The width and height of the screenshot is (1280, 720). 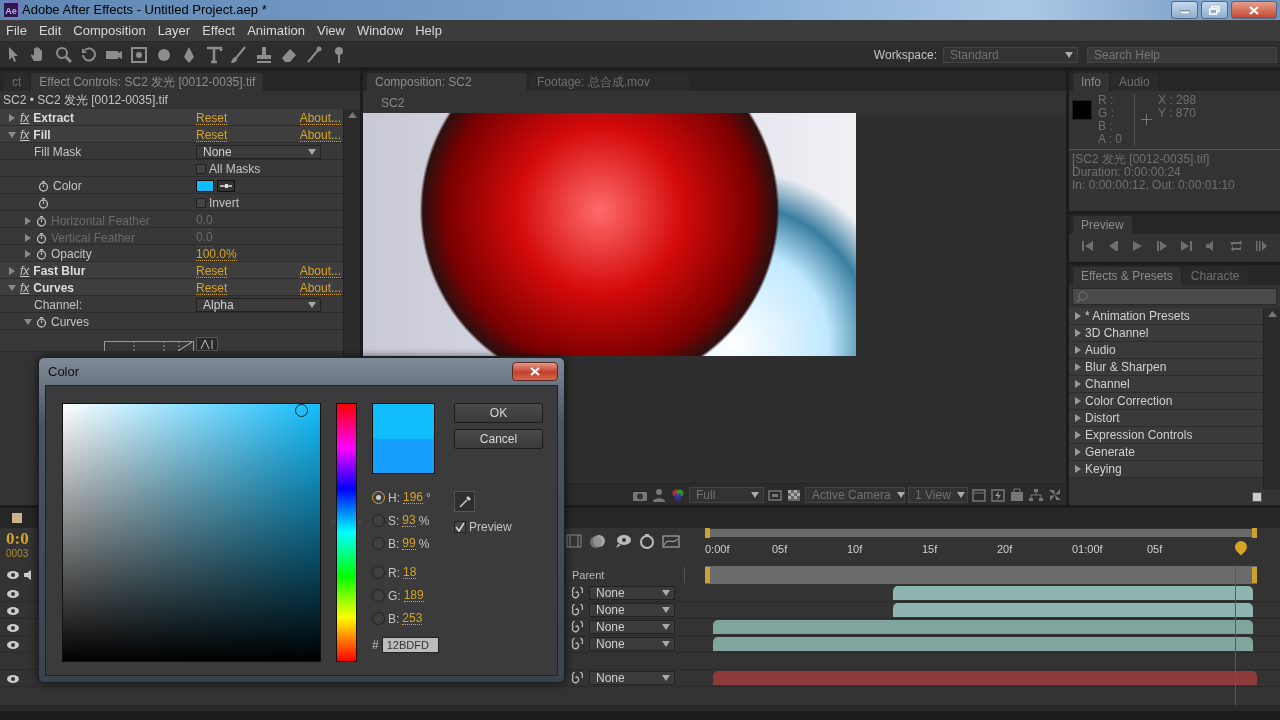 What do you see at coordinates (16, 30) in the screenshot?
I see `menu-item: File` at bounding box center [16, 30].